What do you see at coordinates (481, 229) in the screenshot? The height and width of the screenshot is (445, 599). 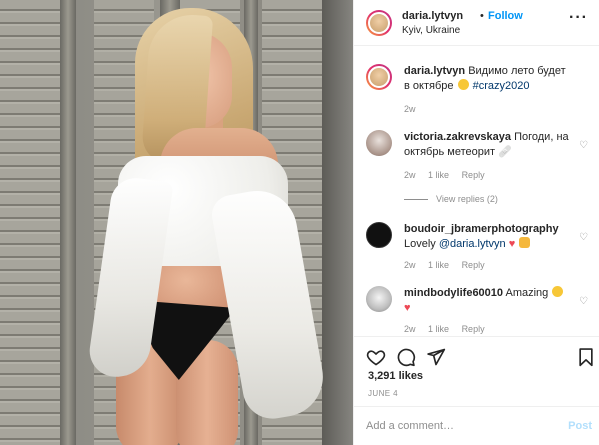 I see `comment-username: boudoir_jbramerphotography` at bounding box center [481, 229].